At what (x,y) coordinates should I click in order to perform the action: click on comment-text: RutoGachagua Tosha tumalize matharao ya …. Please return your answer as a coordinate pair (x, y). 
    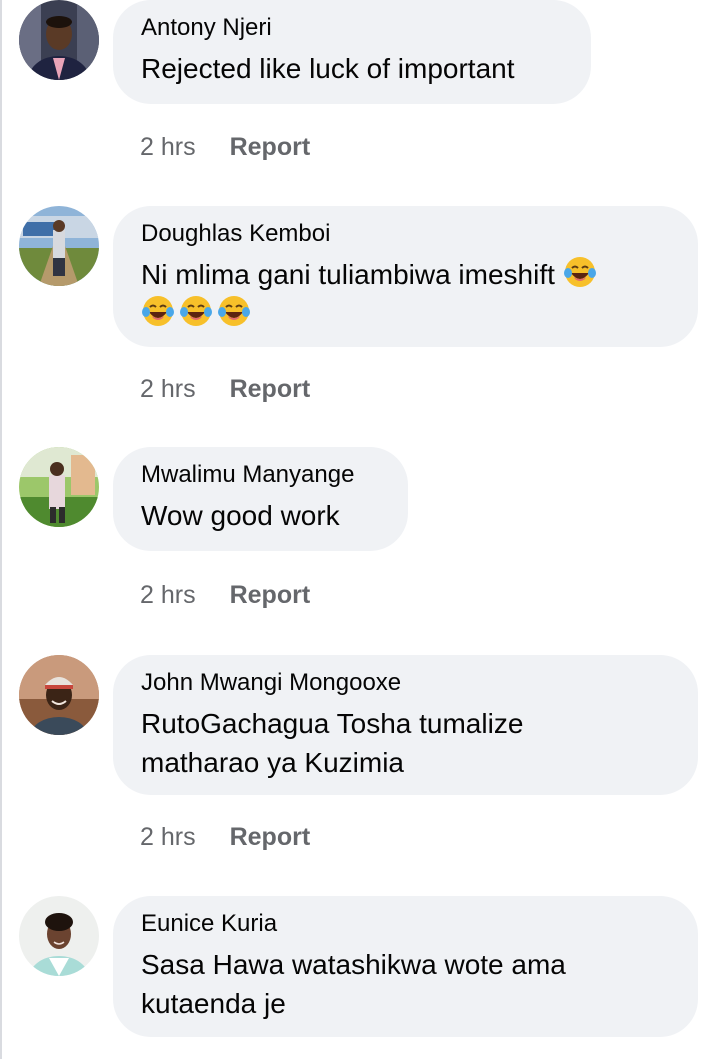
    Looking at the image, I should click on (332, 743).